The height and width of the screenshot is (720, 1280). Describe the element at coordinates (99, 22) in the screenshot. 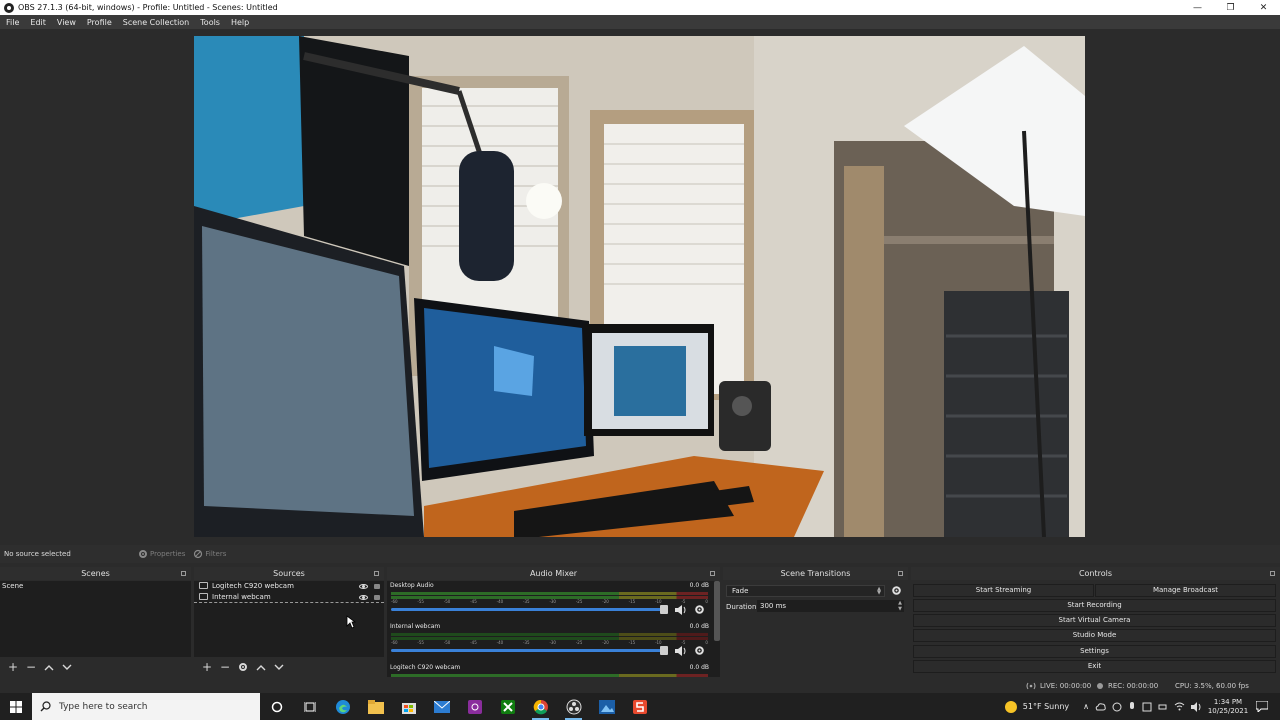

I see `menu-profile: Profile` at that location.